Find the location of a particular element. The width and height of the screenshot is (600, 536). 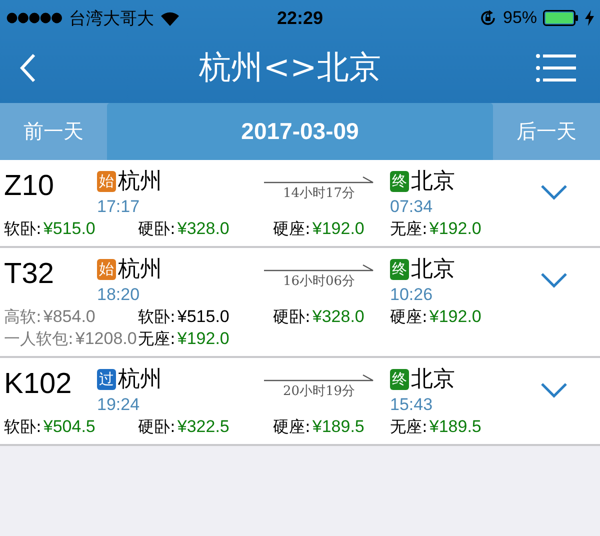

battery-icon is located at coordinates (561, 18).